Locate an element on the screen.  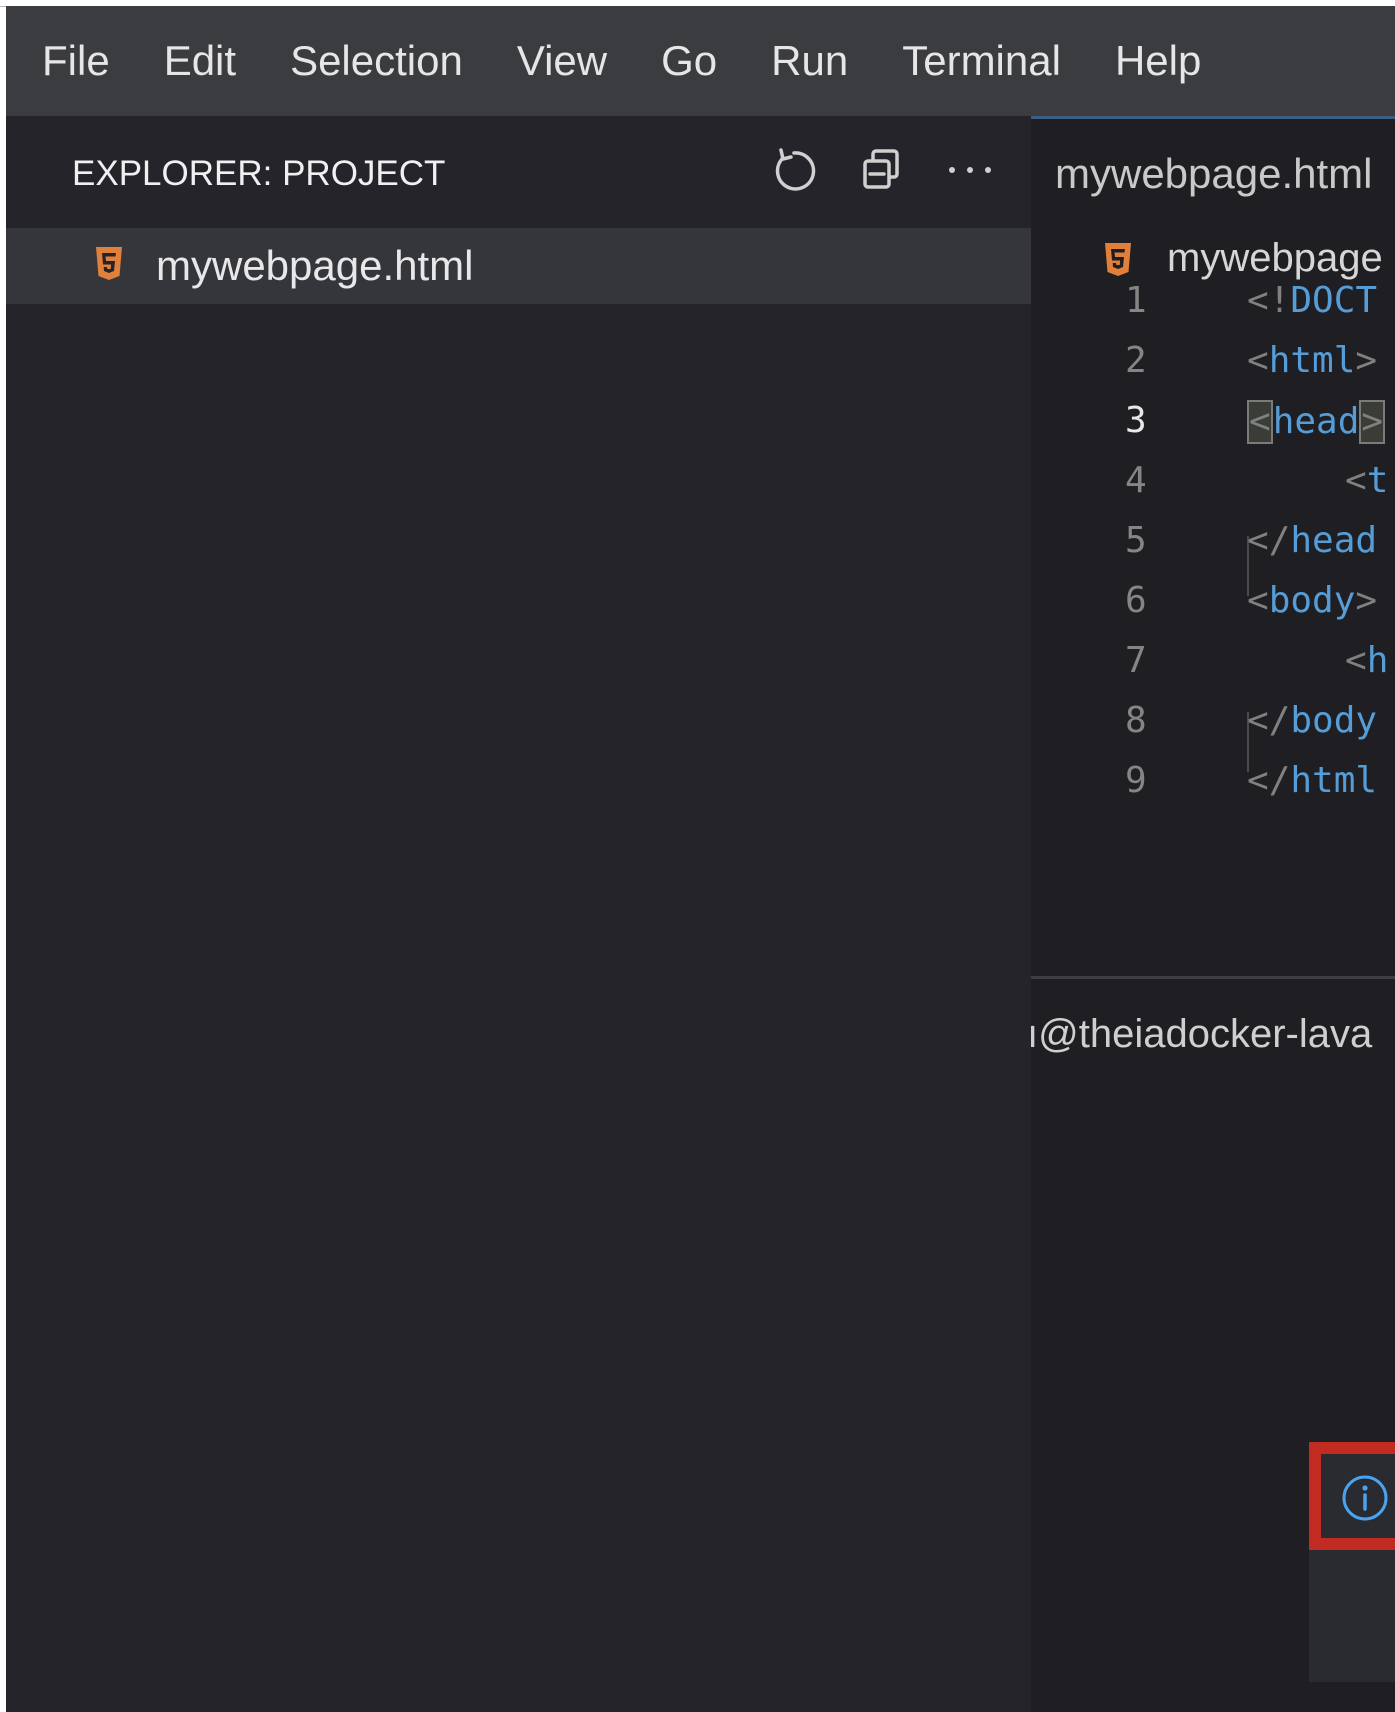
line-number: 6 is located at coordinates (1136, 600).